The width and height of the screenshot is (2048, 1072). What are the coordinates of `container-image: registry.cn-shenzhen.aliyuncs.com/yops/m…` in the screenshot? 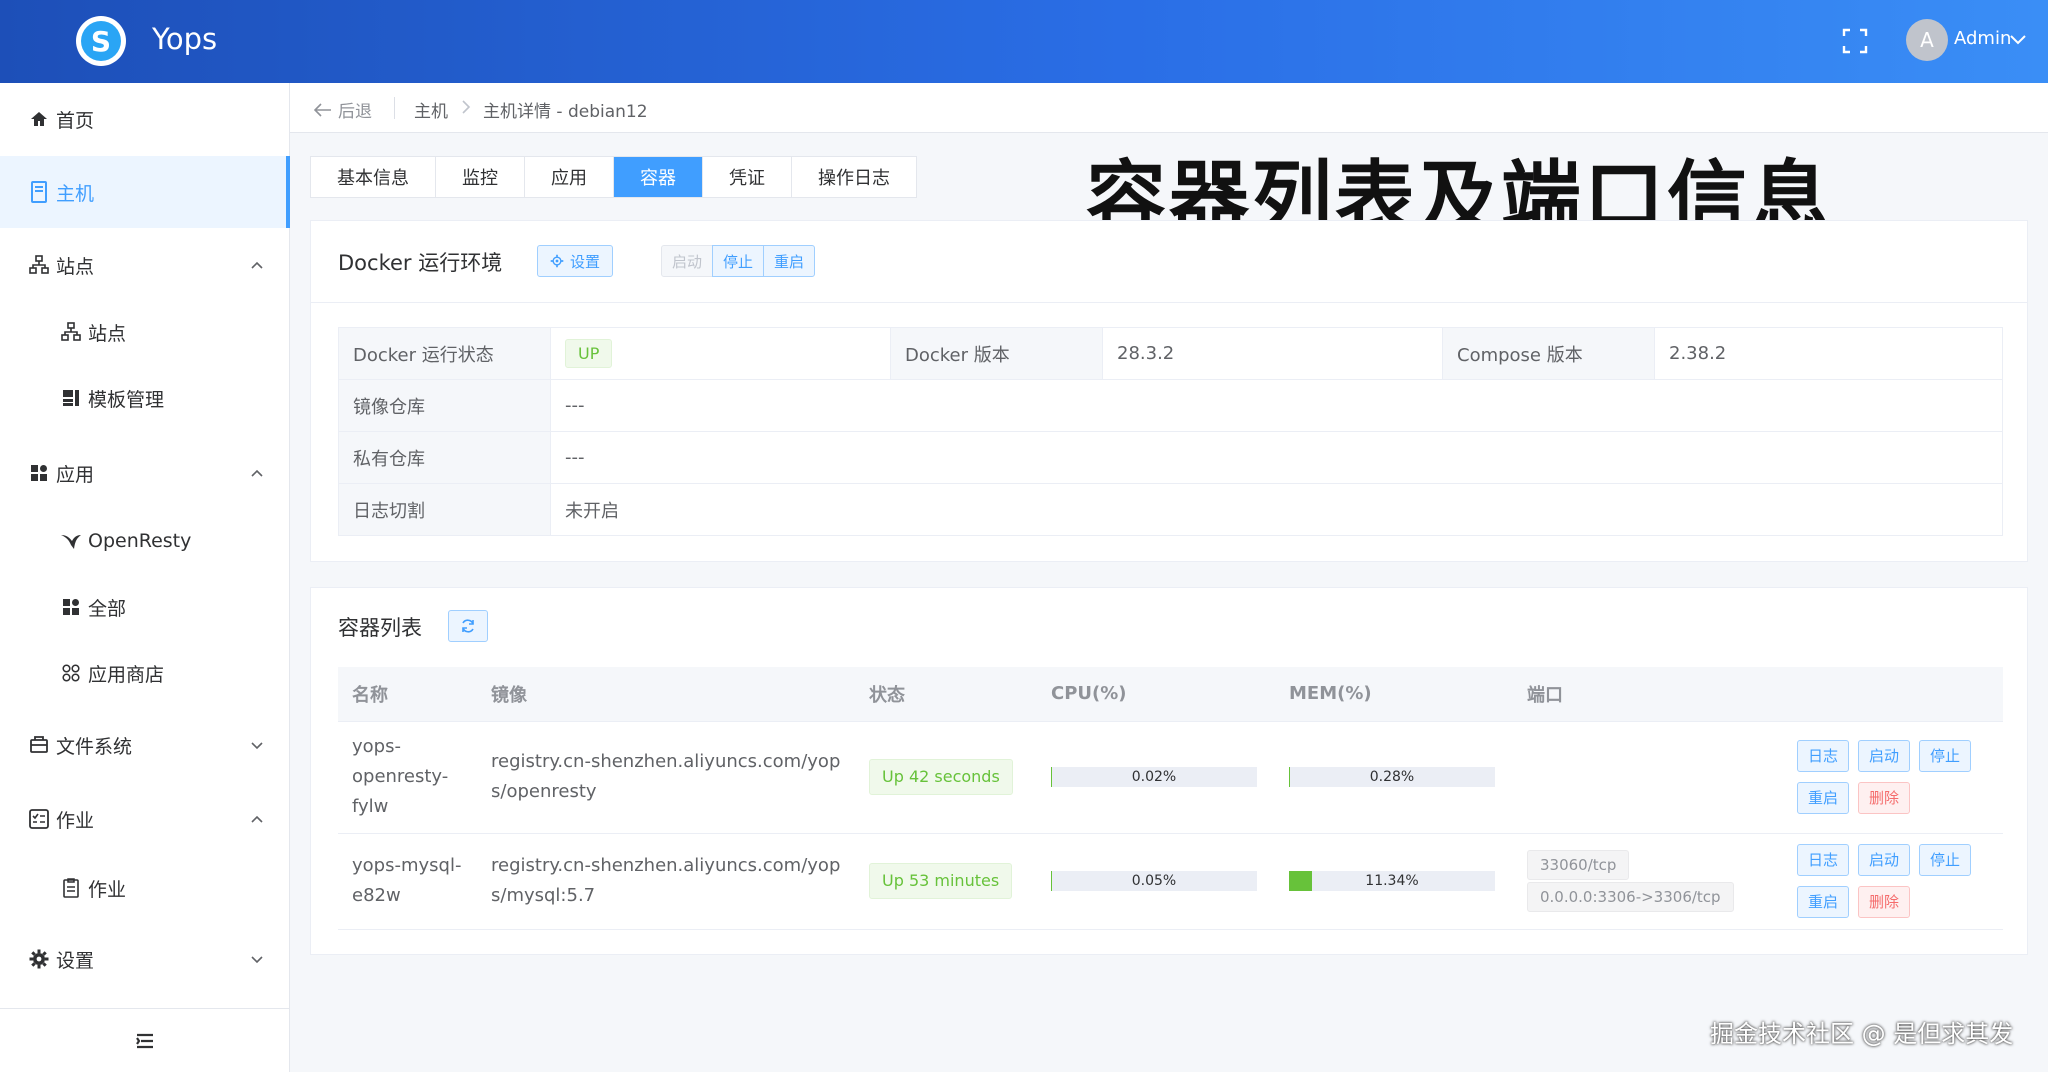 It's located at (666, 881).